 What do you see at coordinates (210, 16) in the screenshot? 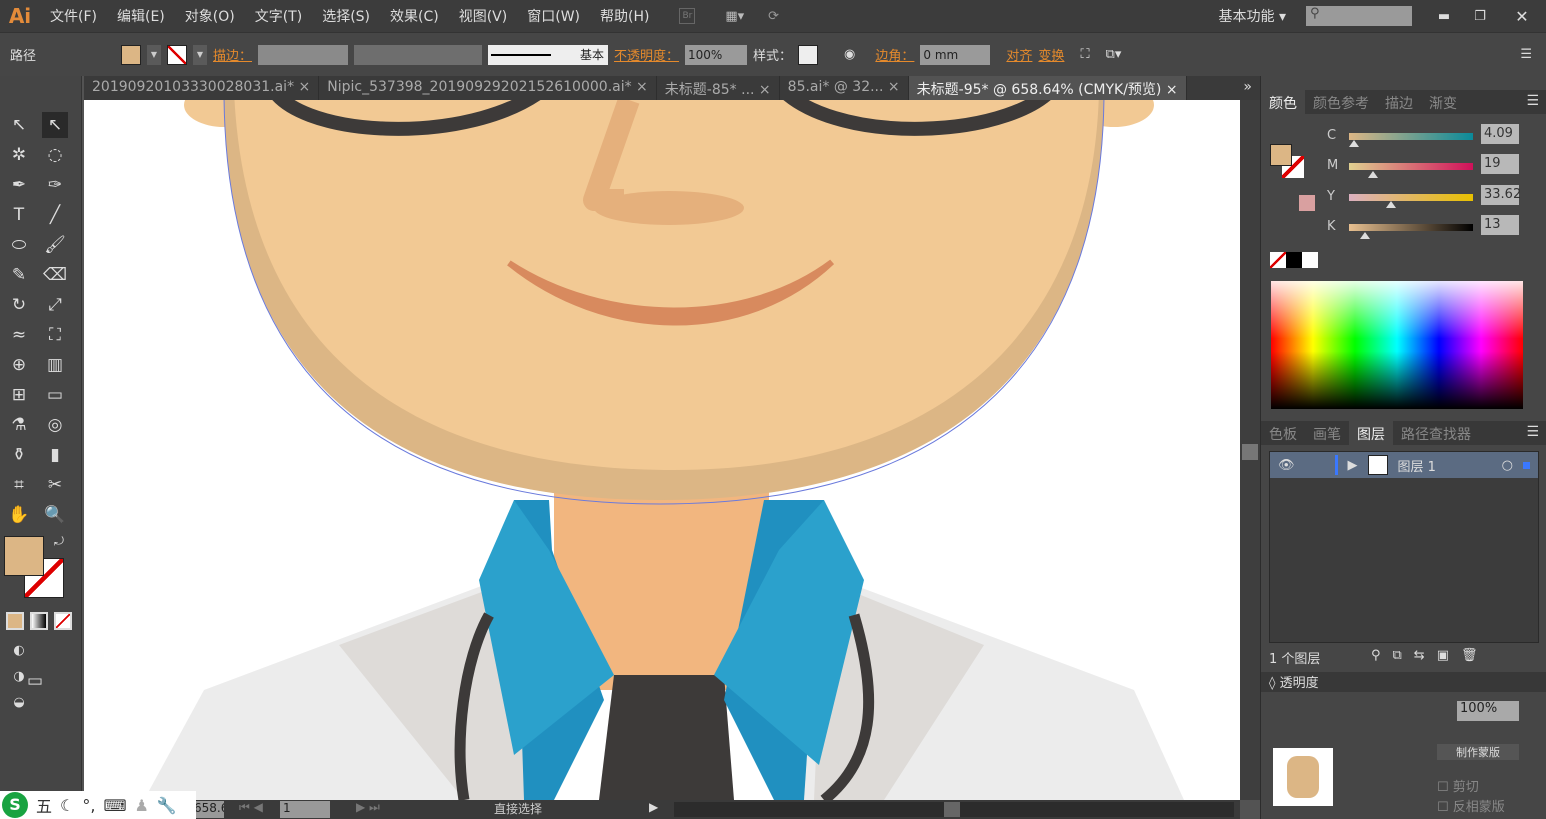
I see `menu-object: 对象(O)` at bounding box center [210, 16].